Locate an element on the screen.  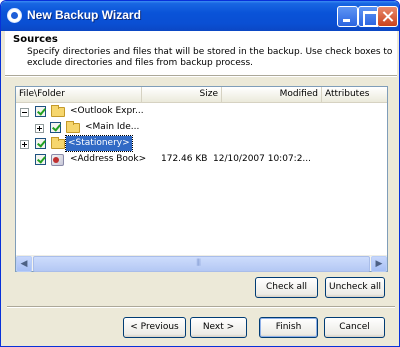
column-attributes: Attributes is located at coordinates (354, 95).